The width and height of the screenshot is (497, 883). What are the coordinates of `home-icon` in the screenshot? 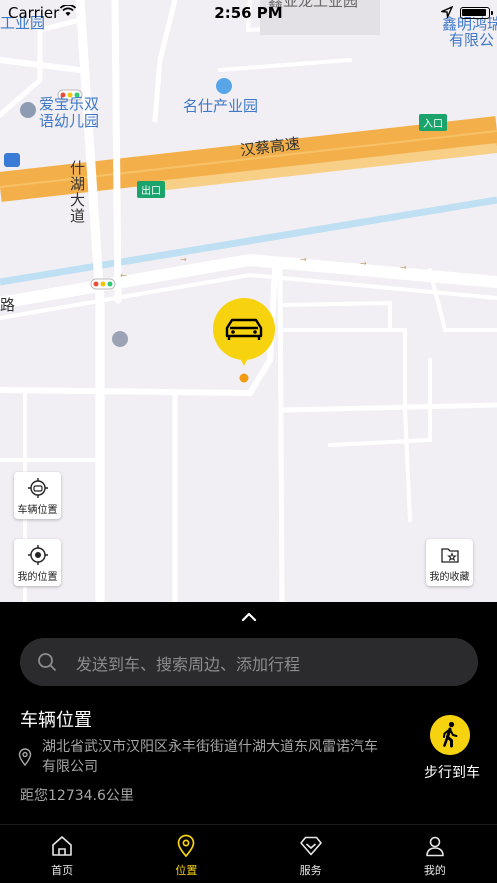 It's located at (62, 846).